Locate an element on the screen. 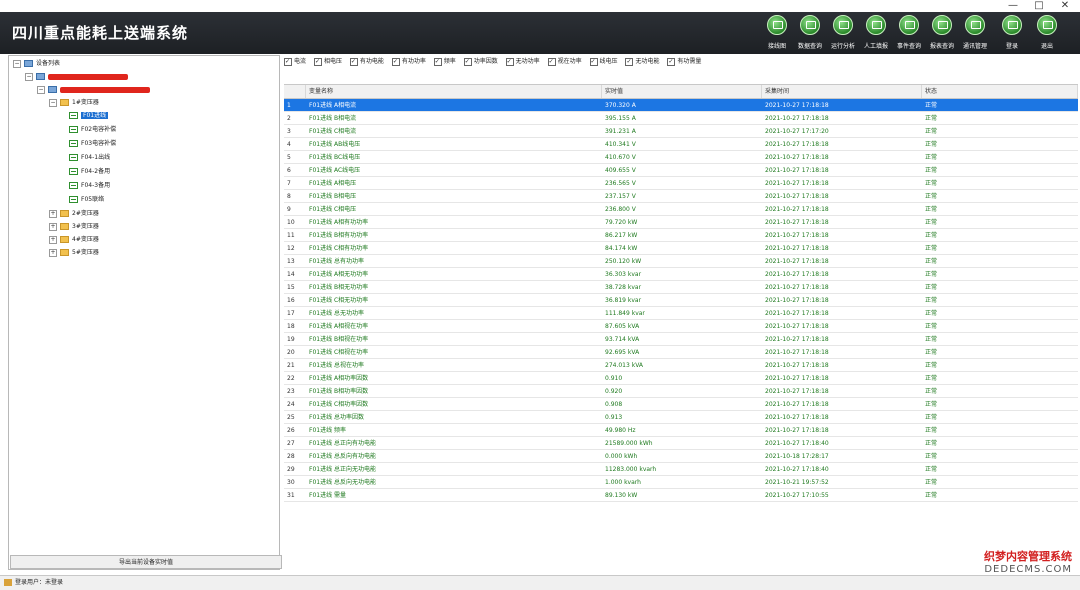  table-row: 23 F01进线 B相功率因数 0.920 2021-10-27 17:18:18 正常 is located at coordinates (681, 391).